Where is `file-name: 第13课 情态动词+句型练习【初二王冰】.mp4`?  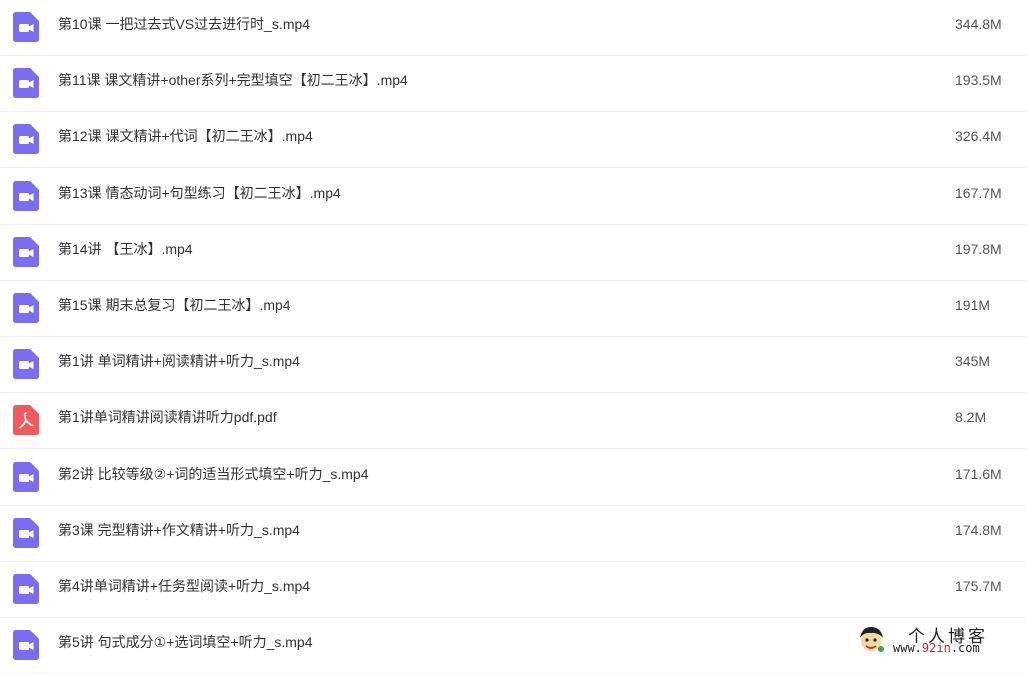 file-name: 第13课 情态动词+句型练习【初二王冰】.mp4 is located at coordinates (199, 193).